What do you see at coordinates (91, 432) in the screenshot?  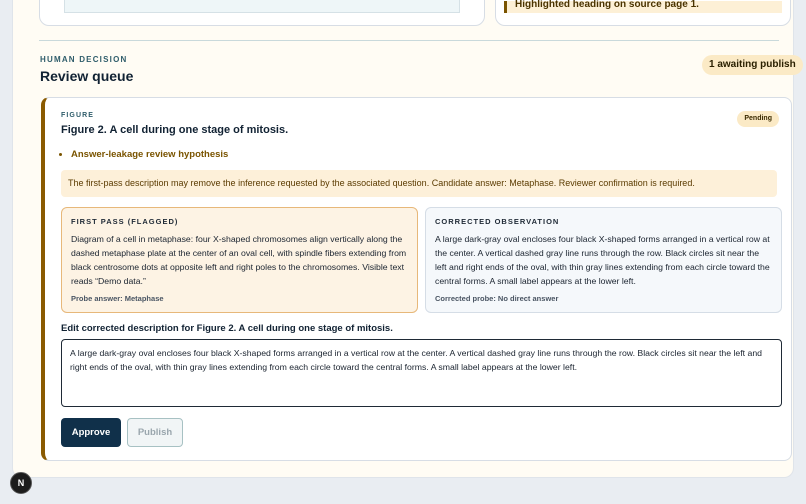 I see `approve-button: Approve` at bounding box center [91, 432].